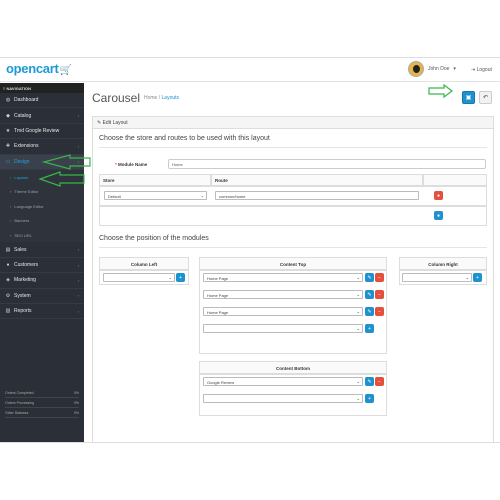 The width and height of the screenshot is (500, 500). What do you see at coordinates (66, 162) in the screenshot?
I see `arrow-to-design-icon` at bounding box center [66, 162].